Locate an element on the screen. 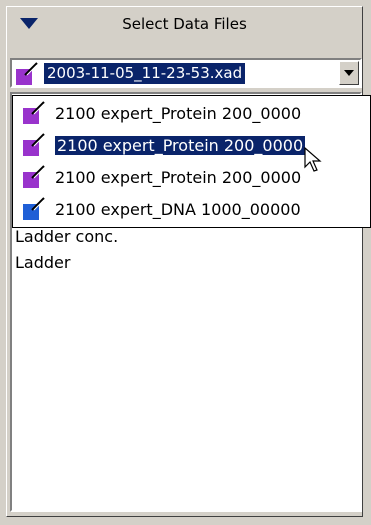 The width and height of the screenshot is (371, 525). combo-selected-value: 2003-11-05_11-23-53.xad is located at coordinates (131, 73).